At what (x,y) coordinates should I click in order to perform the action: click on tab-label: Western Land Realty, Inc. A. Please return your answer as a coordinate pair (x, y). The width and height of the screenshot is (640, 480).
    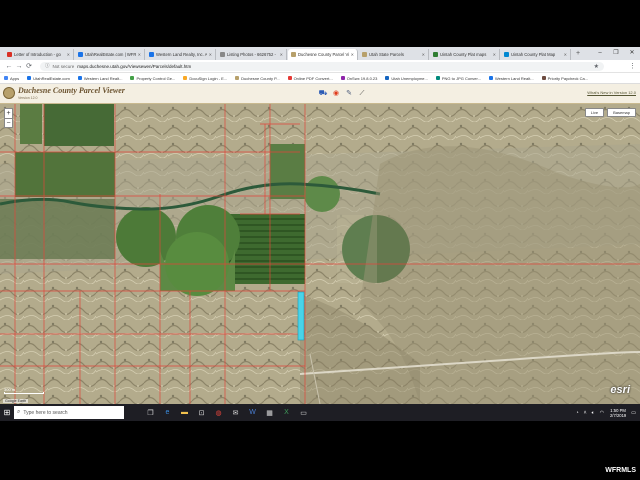
    Looking at the image, I should click on (181, 54).